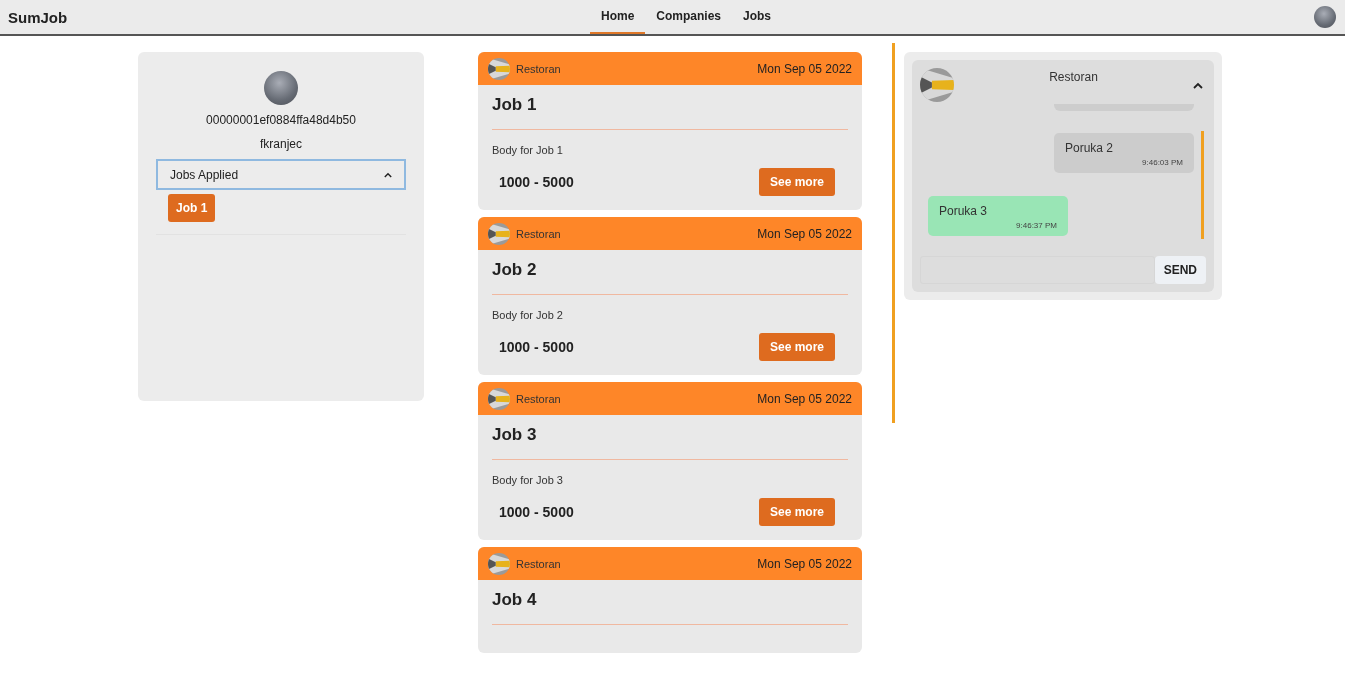 The image size is (1345, 675). I want to click on nav-tab: Home, so click(618, 17).